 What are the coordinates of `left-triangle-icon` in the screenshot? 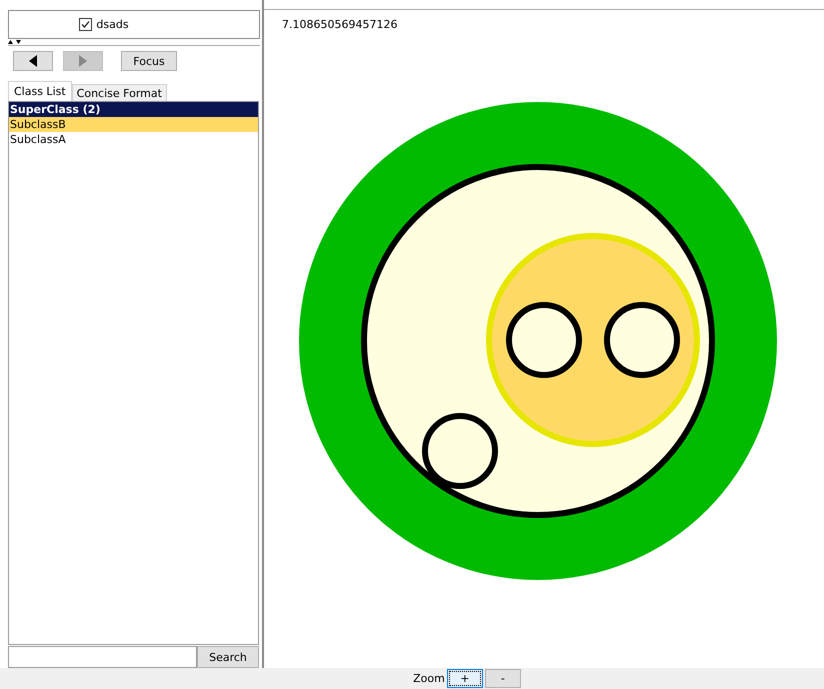 It's located at (33, 61).